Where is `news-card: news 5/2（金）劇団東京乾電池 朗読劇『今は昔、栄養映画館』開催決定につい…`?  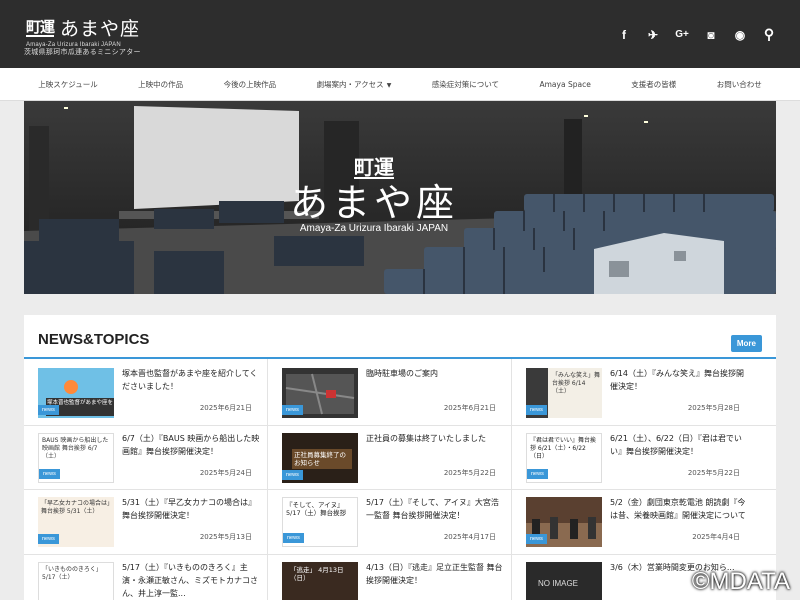 news-card: news 5/2（金）劇団東京乾電池 朗読劇『今は昔、栄養映画館』開催決定につい… is located at coordinates (633, 522).